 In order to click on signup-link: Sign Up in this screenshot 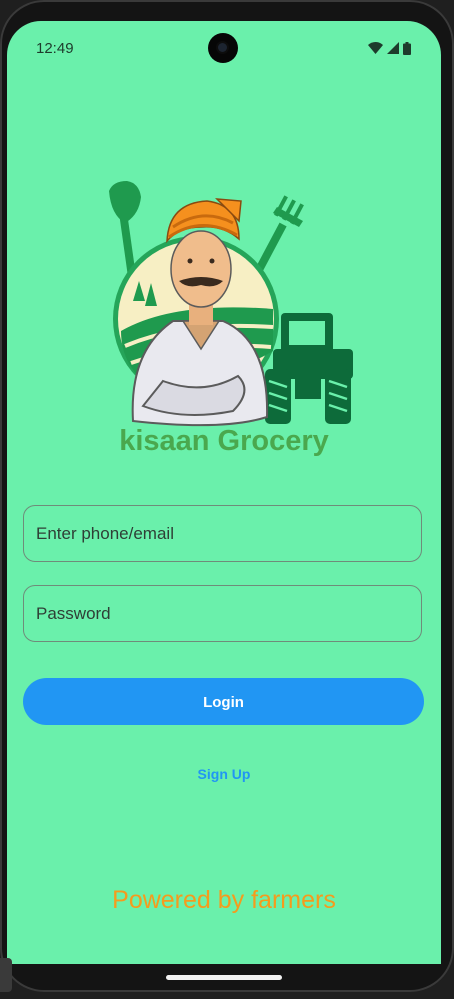, I will do `click(224, 774)`.